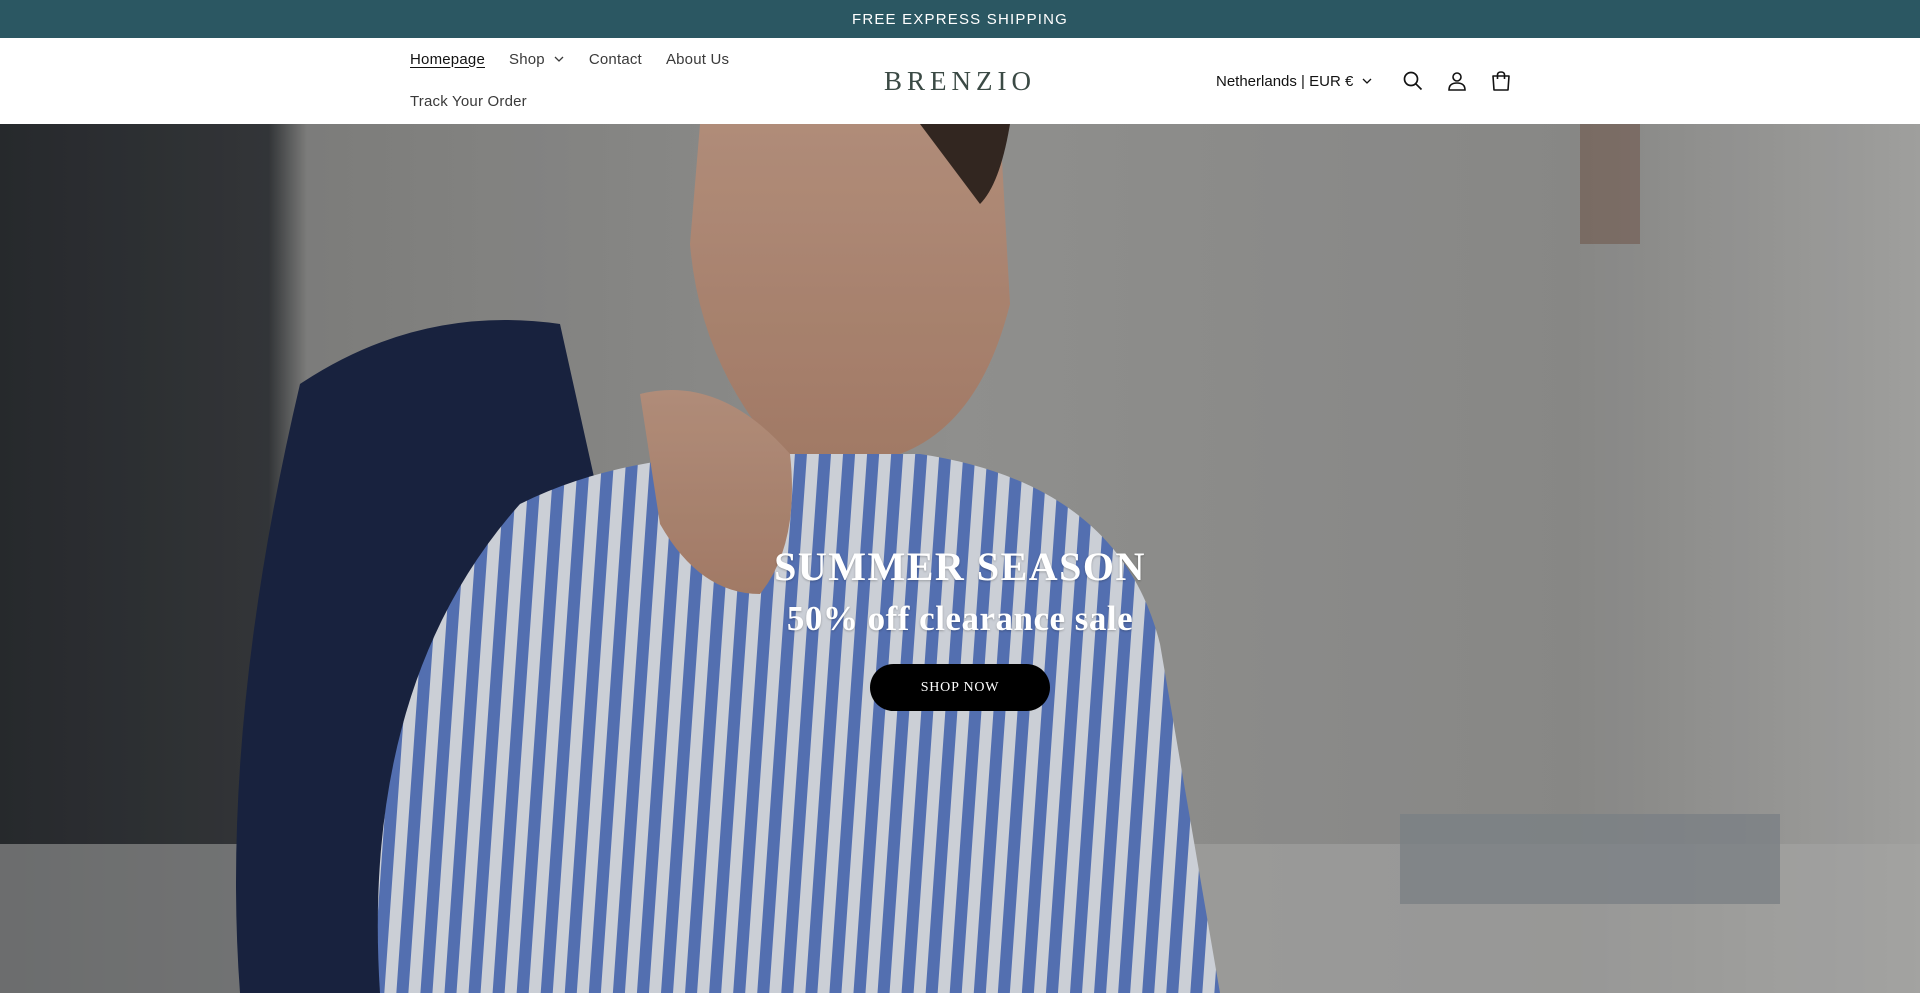 Image resolution: width=1920 pixels, height=993 pixels. I want to click on announcement-text: FREE EXPRESS SHIPPING, so click(960, 19).